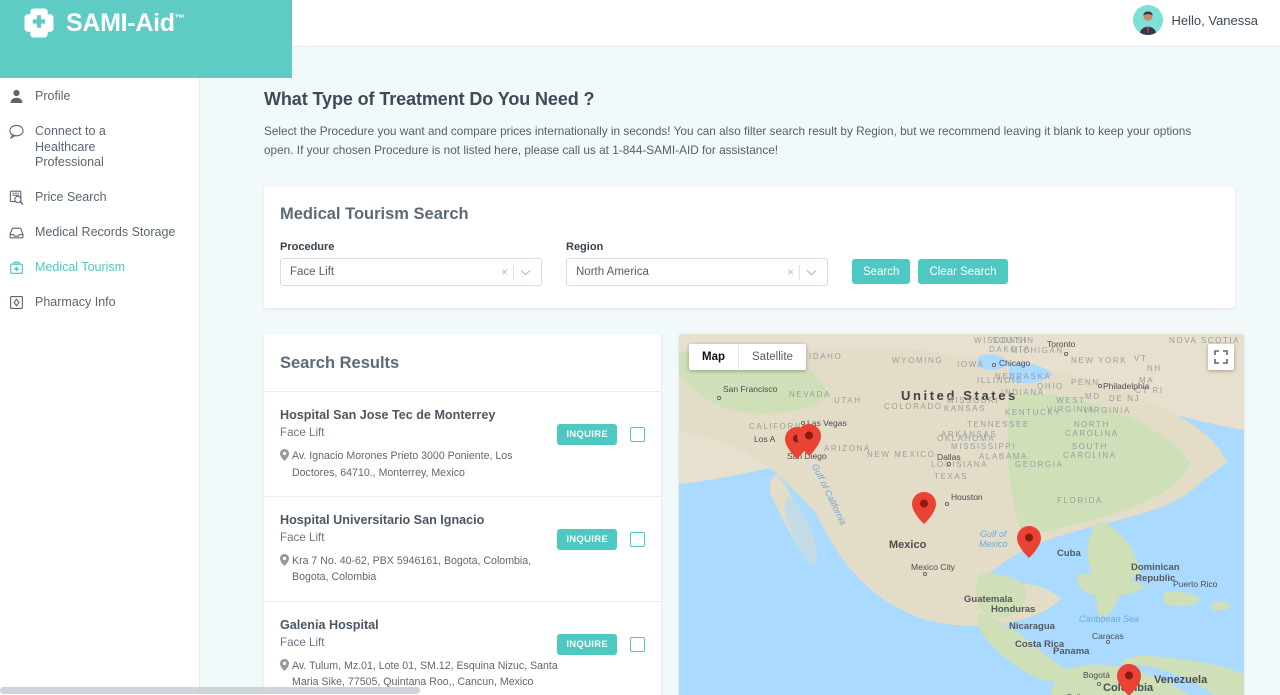  What do you see at coordinates (462, 363) in the screenshot?
I see `search-results-title: Search Results` at bounding box center [462, 363].